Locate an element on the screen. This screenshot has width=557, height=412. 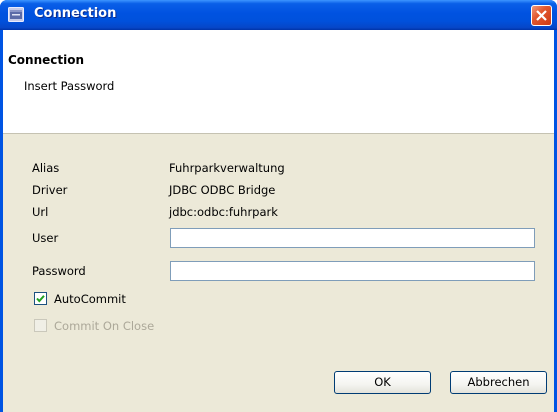
close-button is located at coordinates (541, 15).